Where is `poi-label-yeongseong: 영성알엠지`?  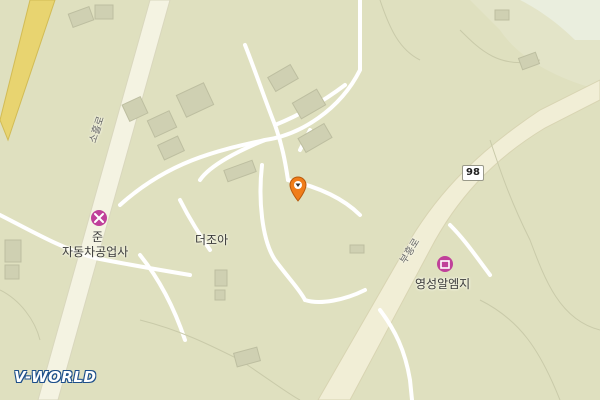
poi-label-yeongseong: 영성알엠지 is located at coordinates (443, 284).